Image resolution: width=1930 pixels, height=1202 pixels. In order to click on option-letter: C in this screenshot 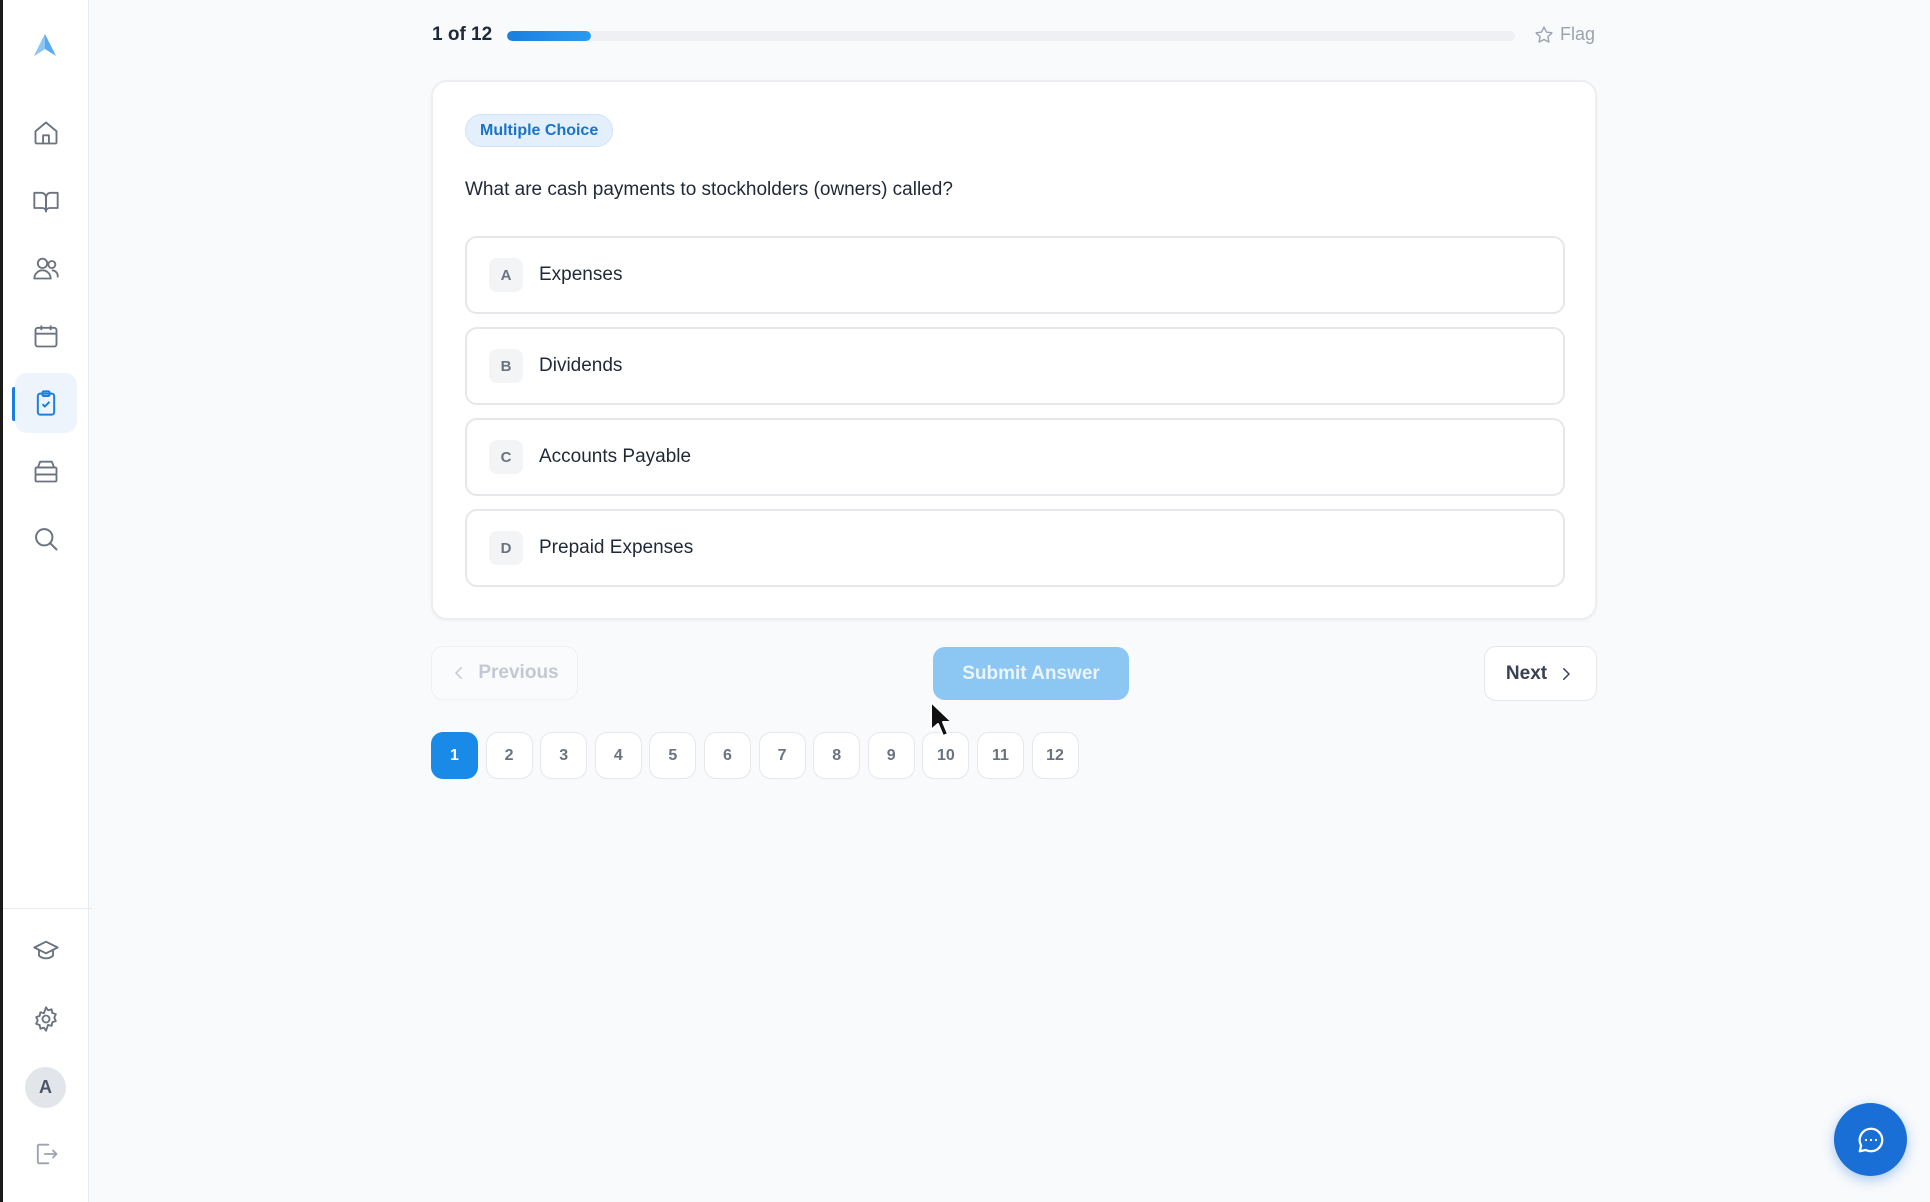, I will do `click(506, 457)`.